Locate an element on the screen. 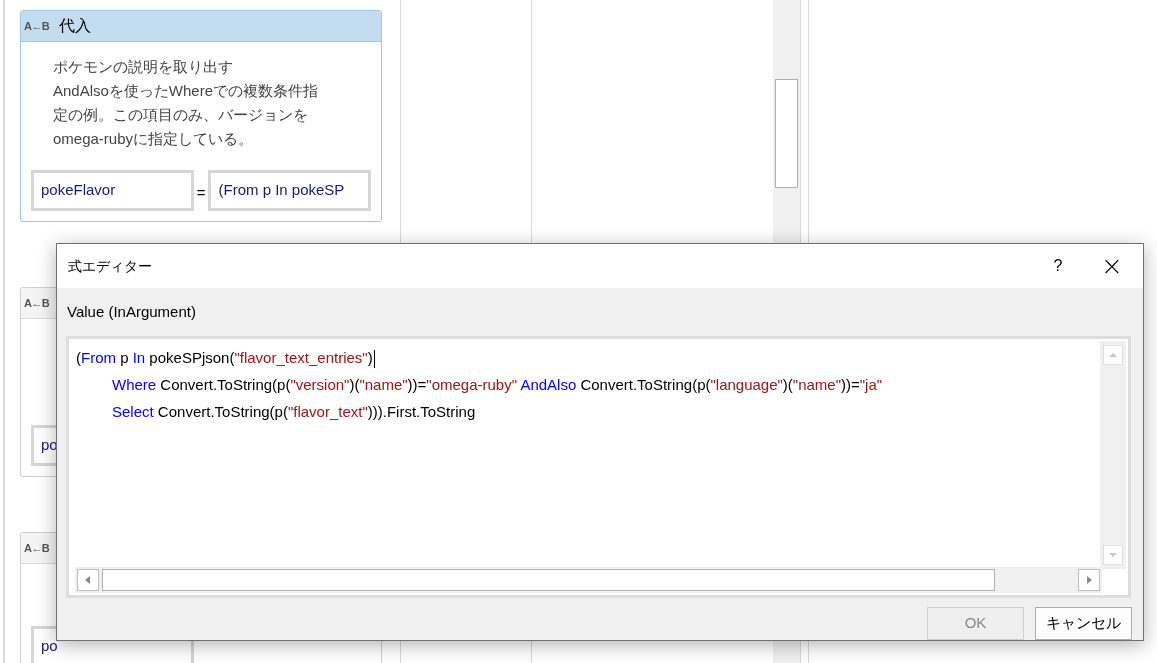 Image resolution: width=1157 pixels, height=663 pixels. scroll-right-icon is located at coordinates (1089, 580).